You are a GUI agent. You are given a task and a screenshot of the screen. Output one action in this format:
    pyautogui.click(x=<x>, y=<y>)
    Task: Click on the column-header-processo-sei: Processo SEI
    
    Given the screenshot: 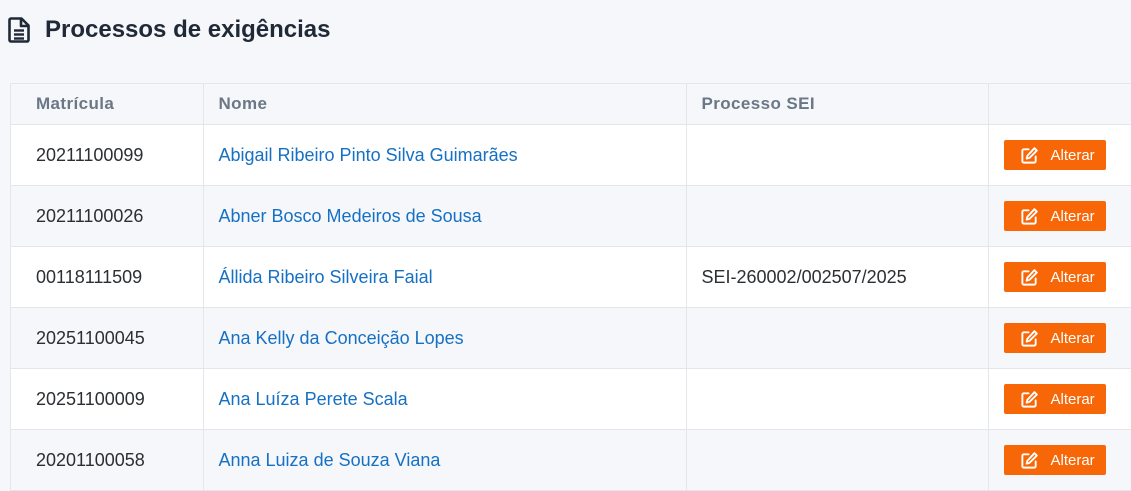 What is the action you would take?
    pyautogui.click(x=837, y=104)
    